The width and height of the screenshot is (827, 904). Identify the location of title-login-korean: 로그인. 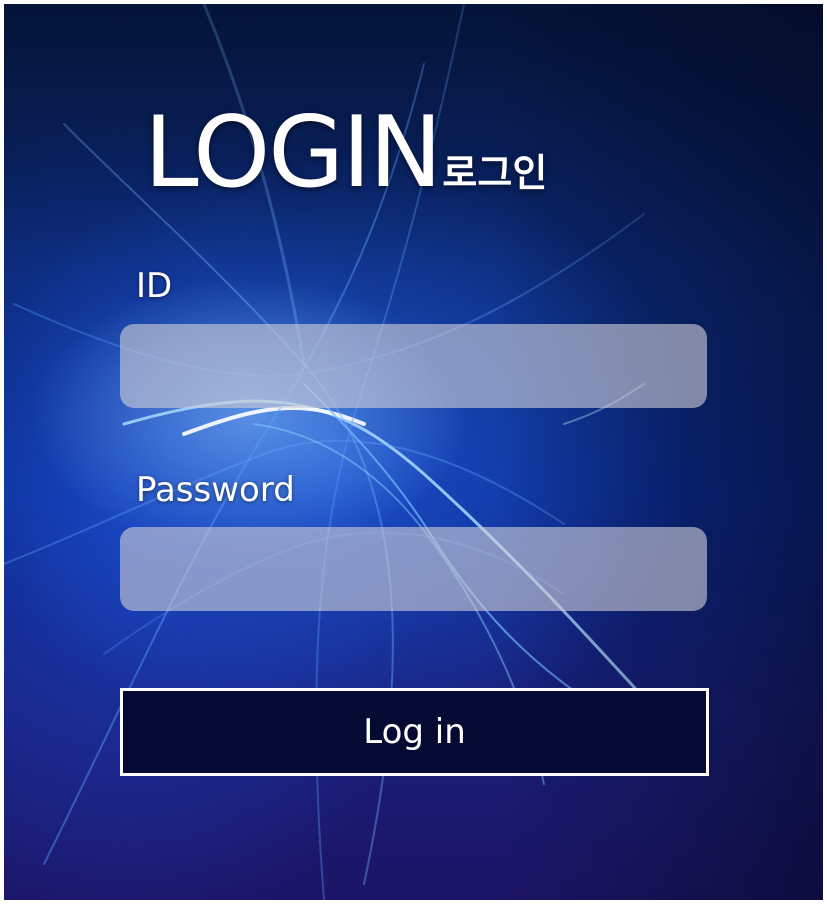
(495, 173).